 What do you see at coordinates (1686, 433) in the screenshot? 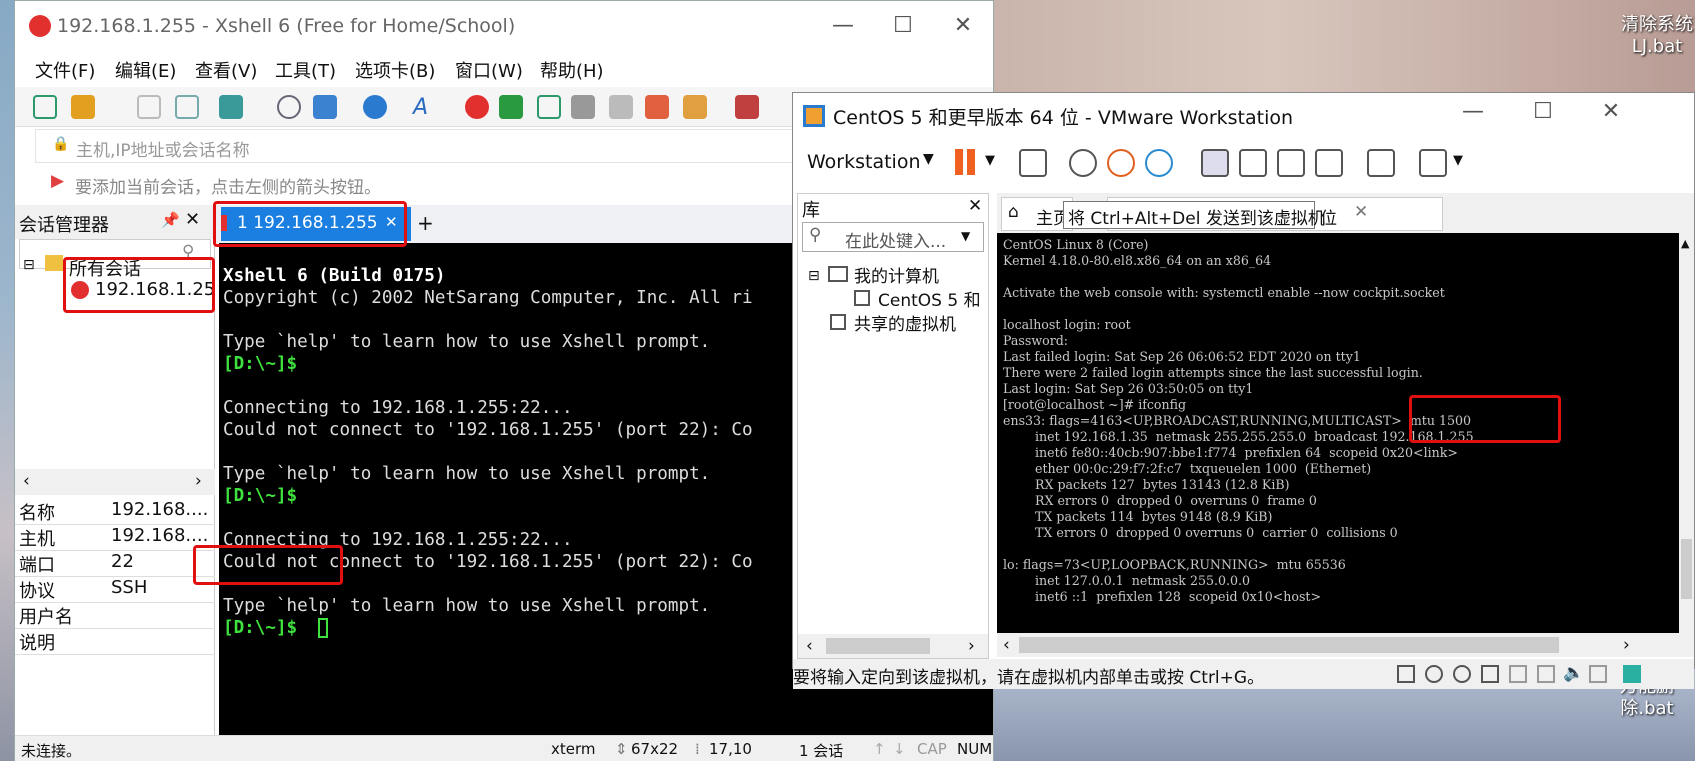
I see `vm-vscrollbar: ▲` at bounding box center [1686, 433].